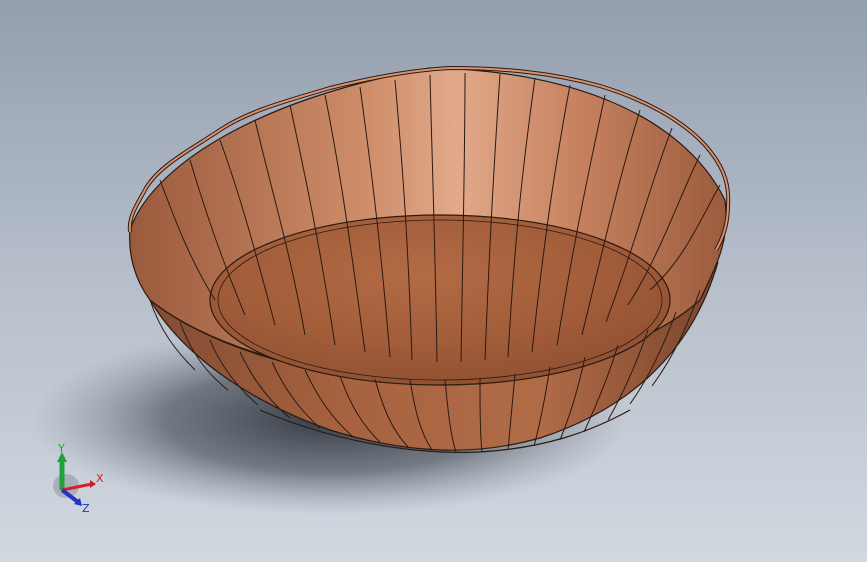 Image resolution: width=867 pixels, height=562 pixels. I want to click on y-axis-label: Y, so click(61, 448).